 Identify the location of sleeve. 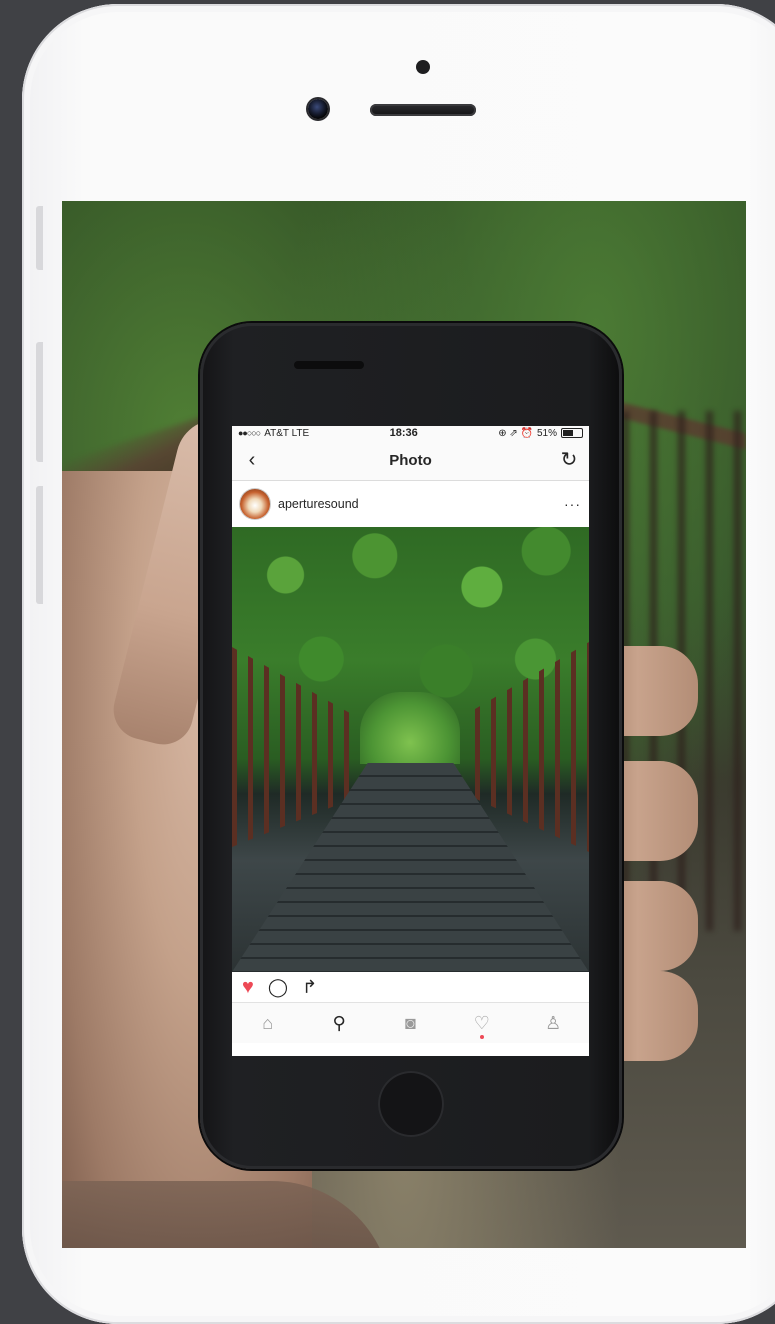
(227, 1214).